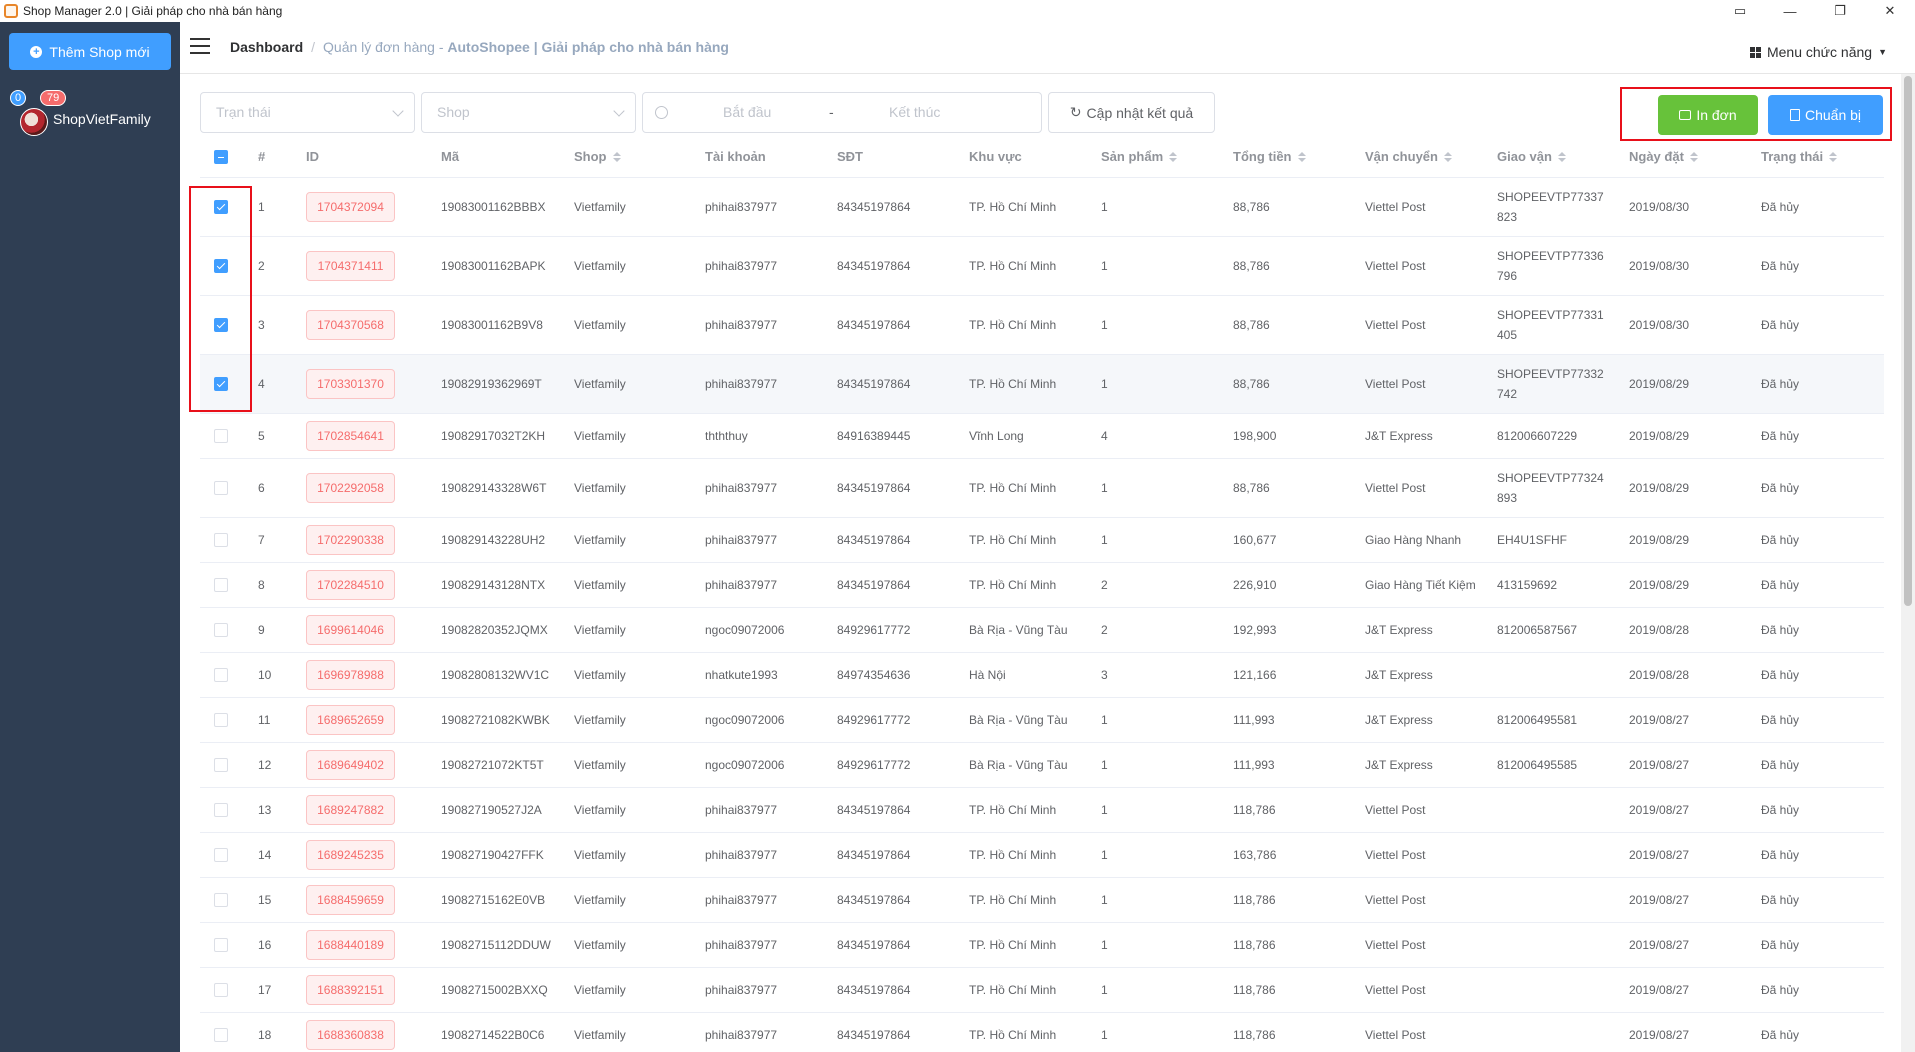 The image size is (1915, 1052). I want to click on header-col-shop: Shop, so click(597, 156).